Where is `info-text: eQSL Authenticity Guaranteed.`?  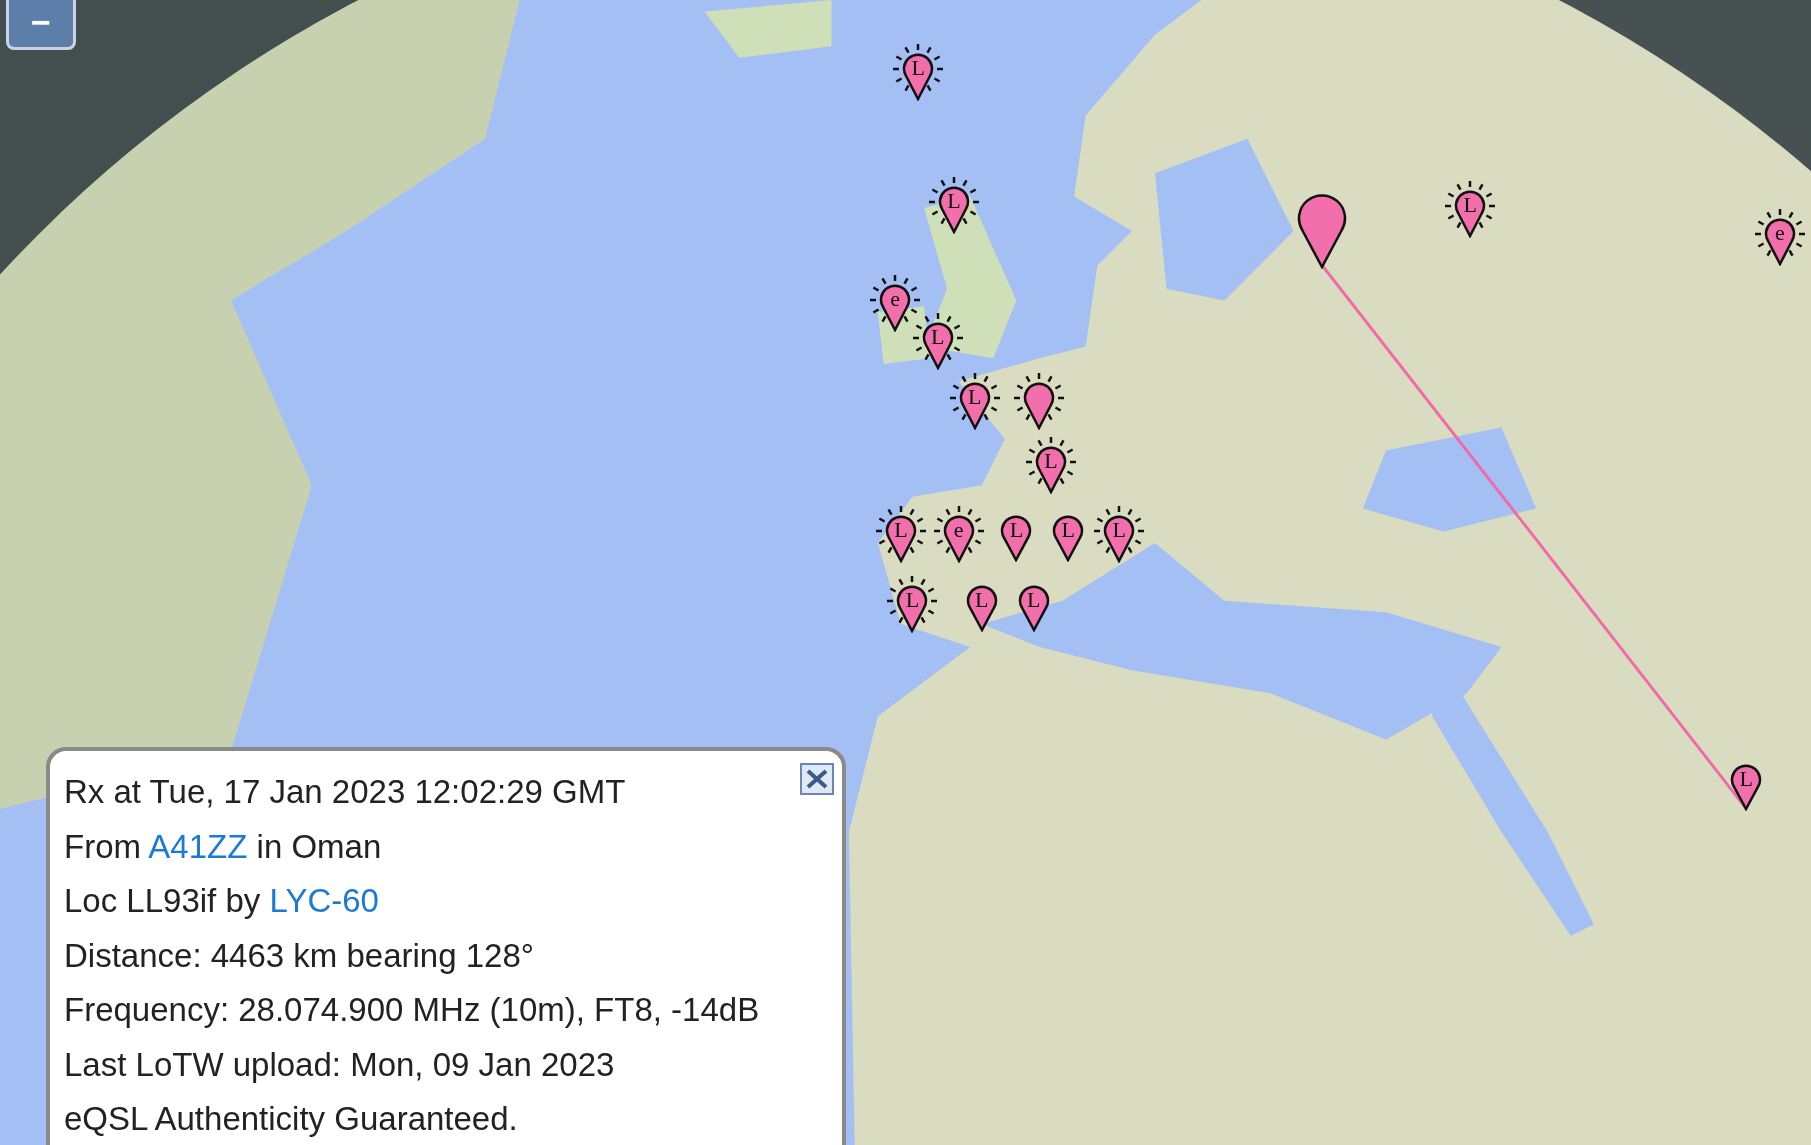
info-text: eQSL Authenticity Guaranteed. is located at coordinates (291, 1119).